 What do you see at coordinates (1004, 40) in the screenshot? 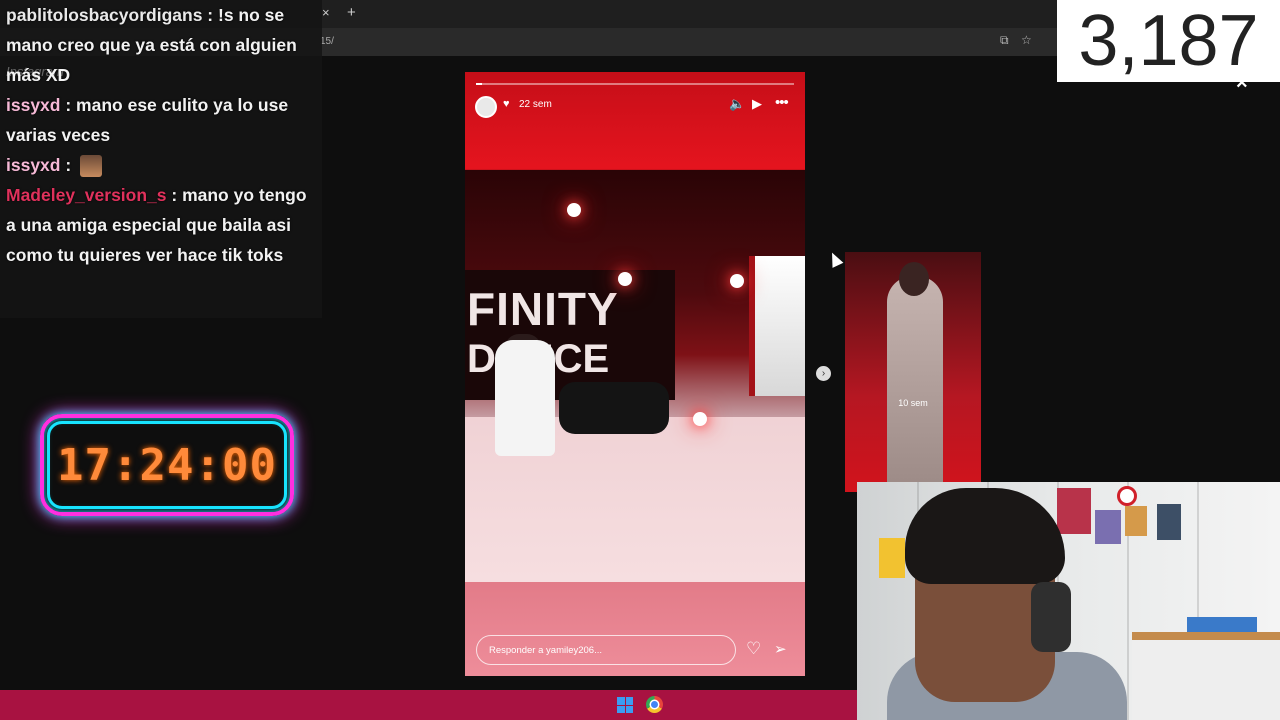
I see `screen-share-icon: ⧉` at bounding box center [1004, 40].